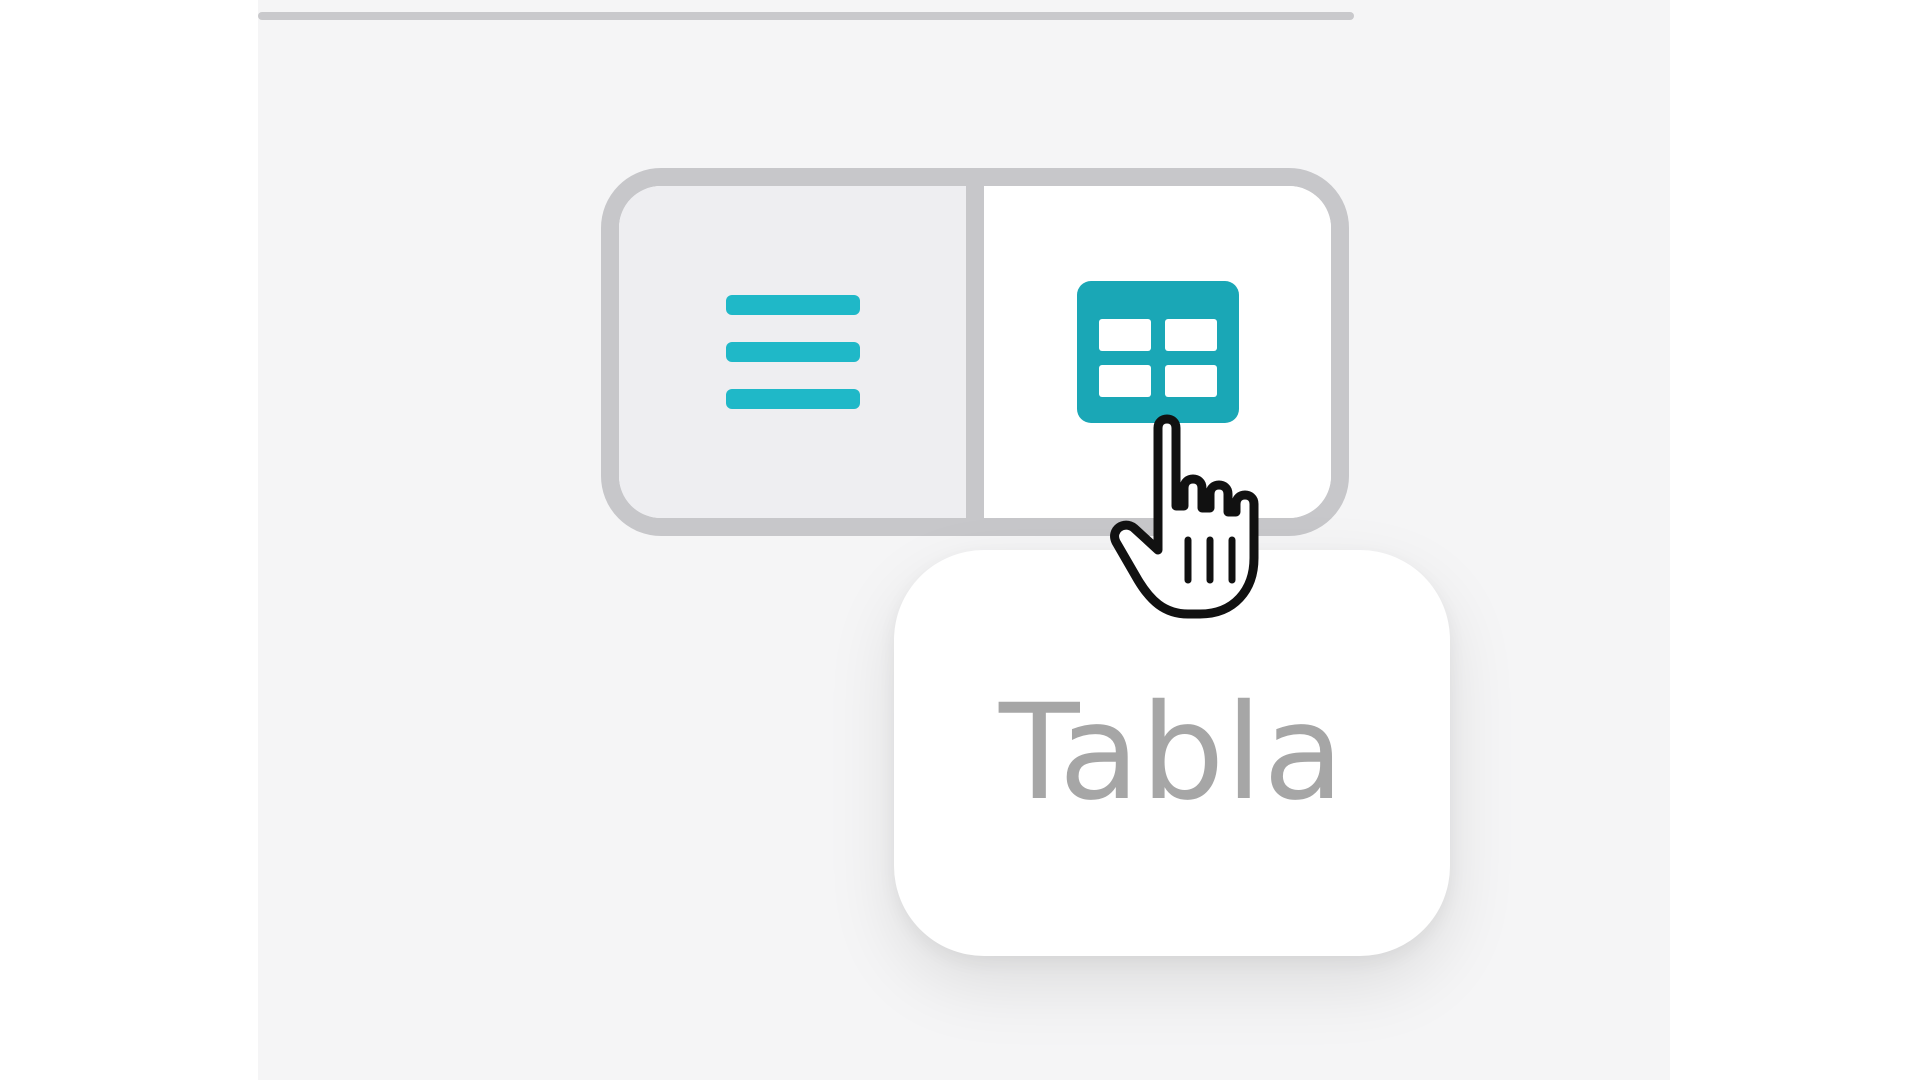 The height and width of the screenshot is (1080, 1920). Describe the element at coordinates (1184, 516) in the screenshot. I see `hand-pointer-cursor` at that location.